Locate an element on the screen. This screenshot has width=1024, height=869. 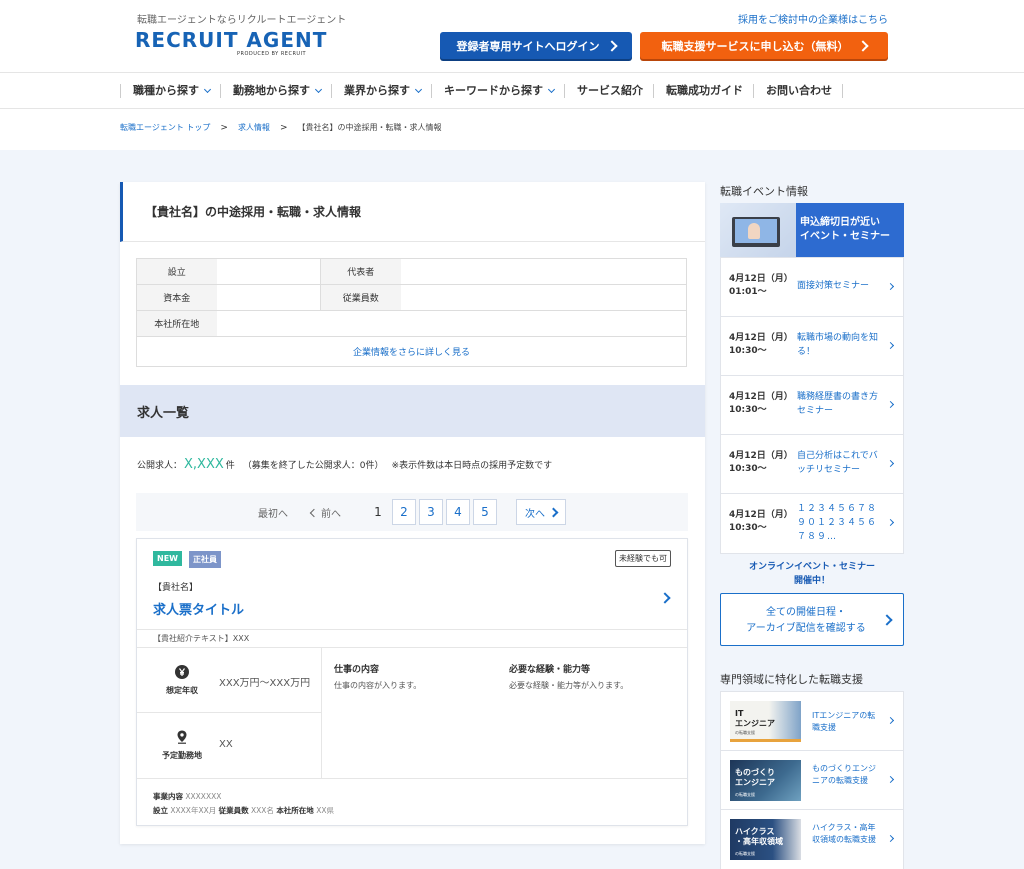
public-label: 公開求人： is located at coordinates (160, 466).